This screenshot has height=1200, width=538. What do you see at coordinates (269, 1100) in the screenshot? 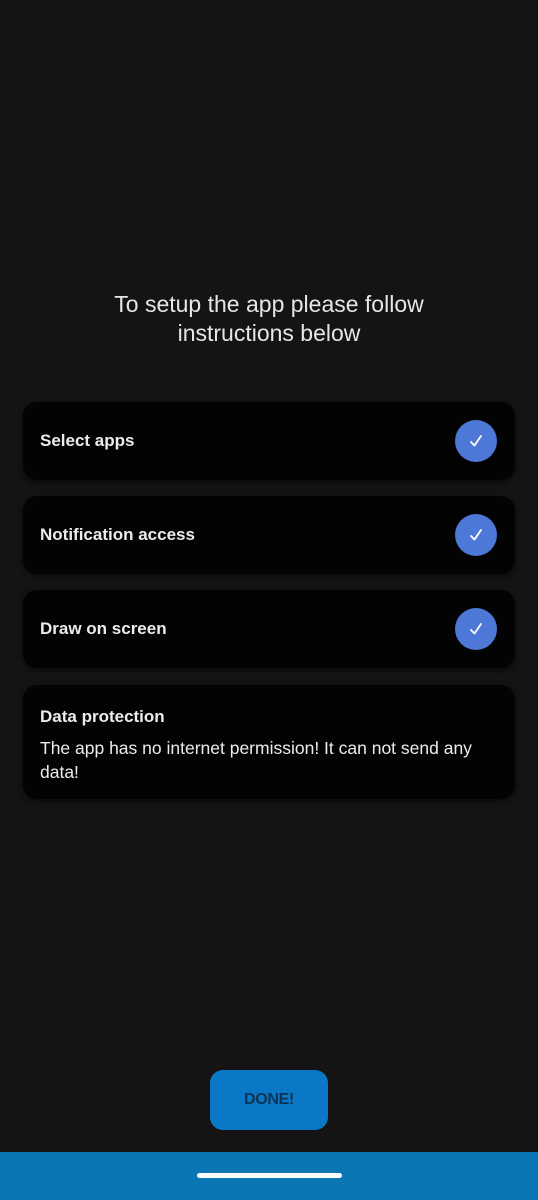
I see `done-button: DONE!` at bounding box center [269, 1100].